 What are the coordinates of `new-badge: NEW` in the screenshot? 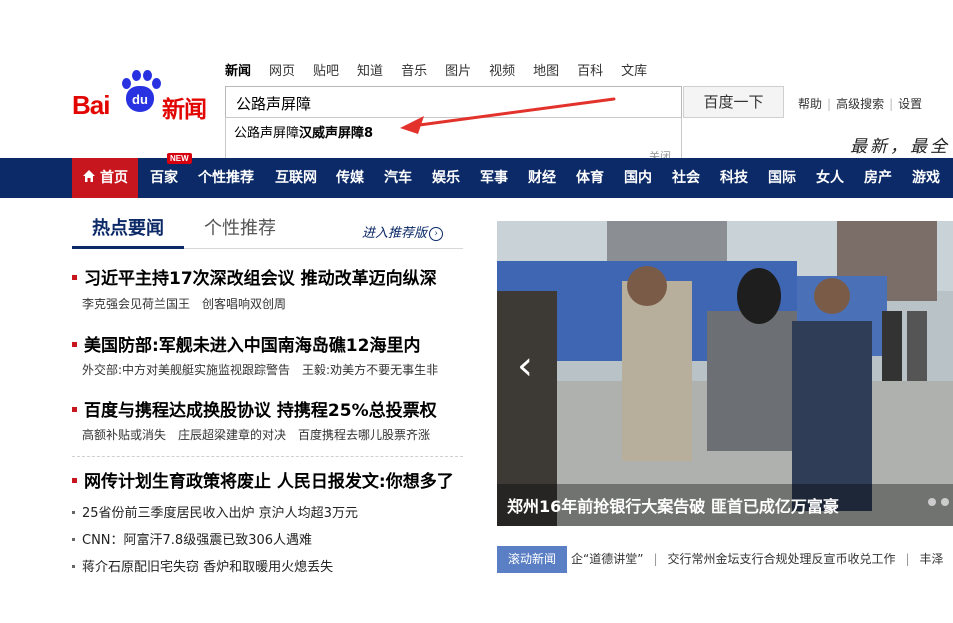 It's located at (179, 158).